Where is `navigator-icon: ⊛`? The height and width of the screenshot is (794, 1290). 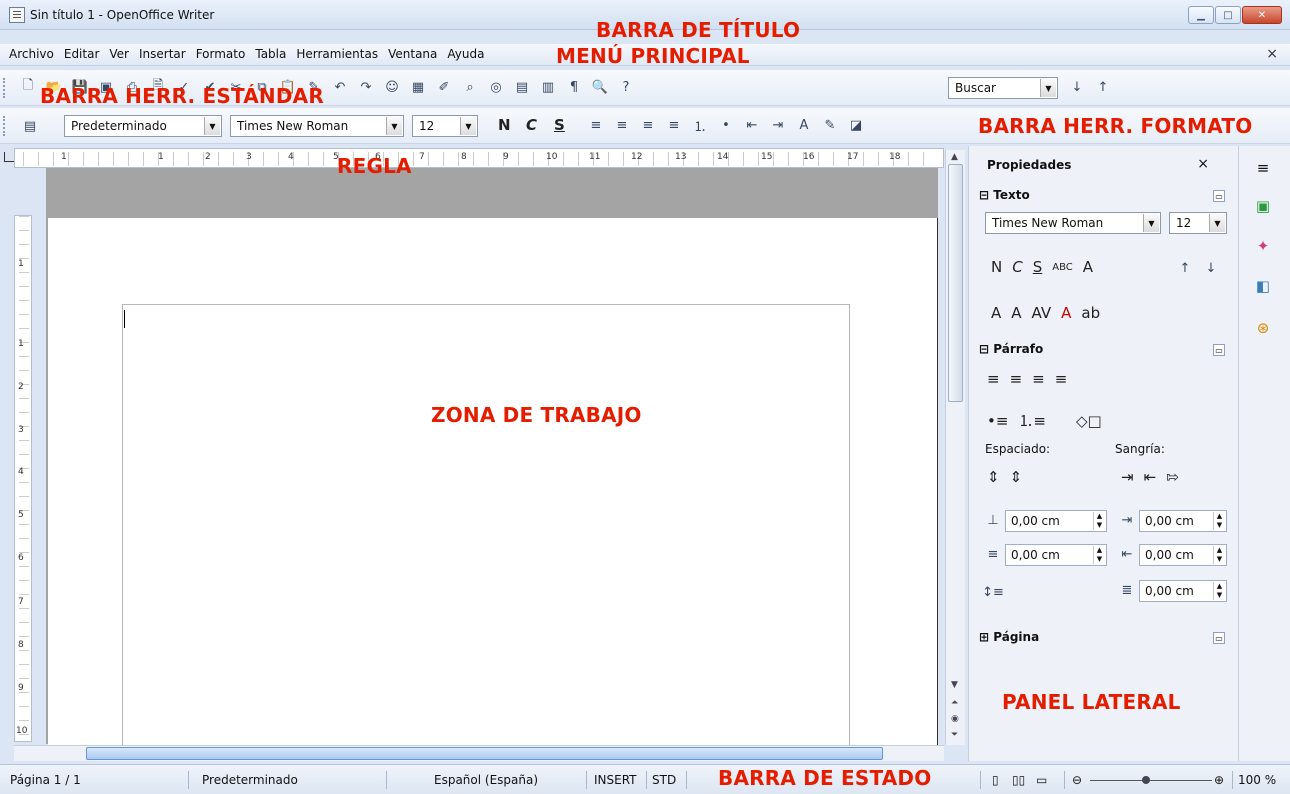 navigator-icon: ⊛ is located at coordinates (1263, 328).